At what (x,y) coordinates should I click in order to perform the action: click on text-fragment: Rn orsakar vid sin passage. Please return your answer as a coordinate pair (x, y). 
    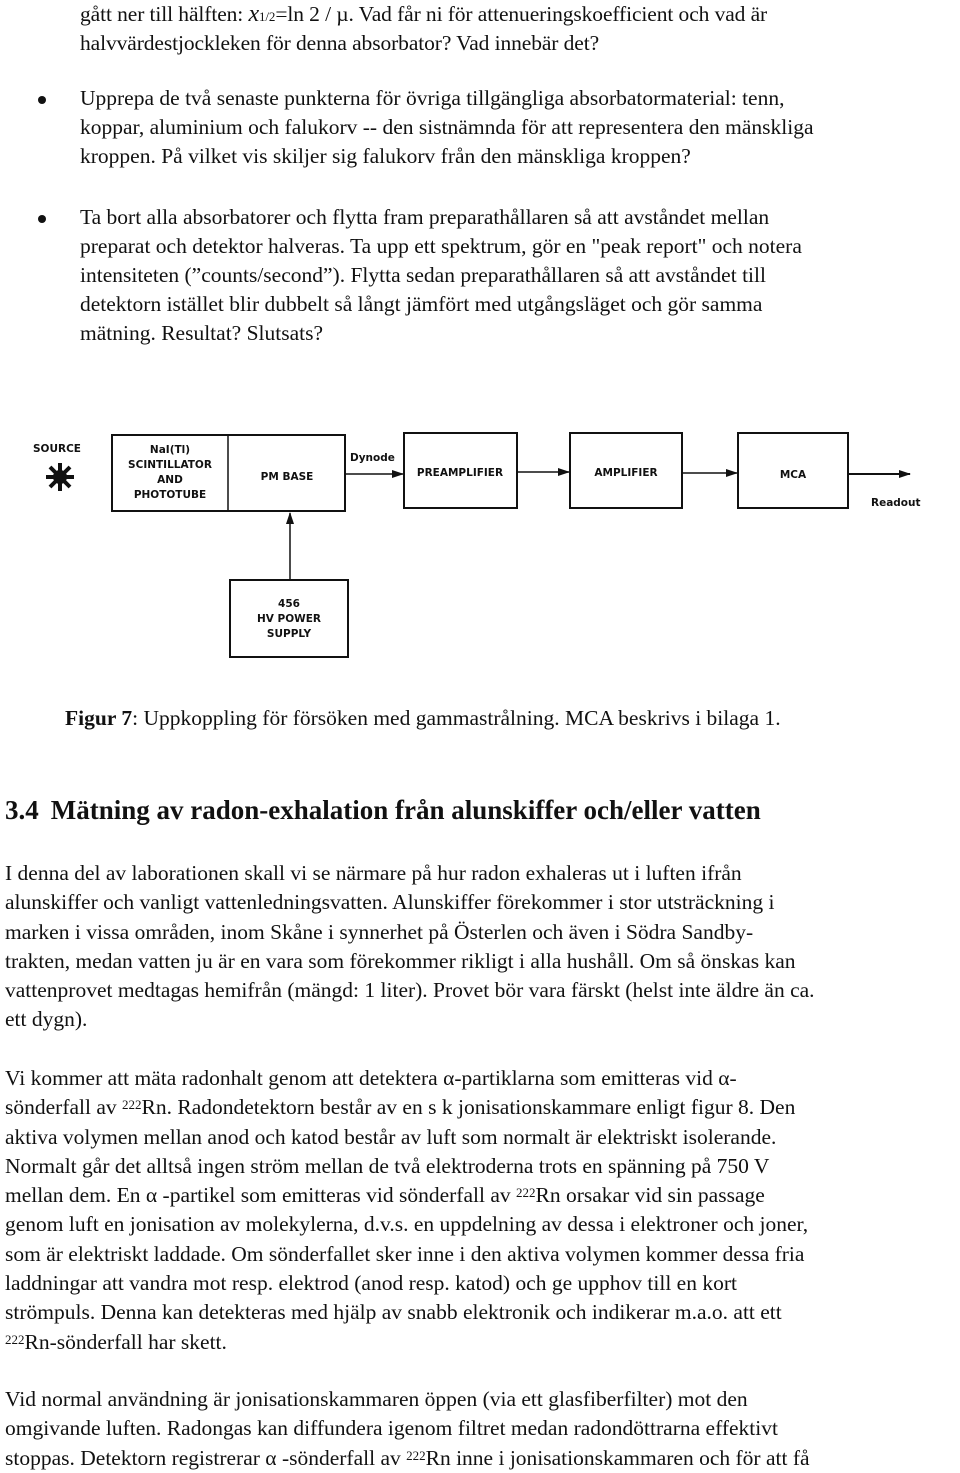
    Looking at the image, I should click on (650, 1195).